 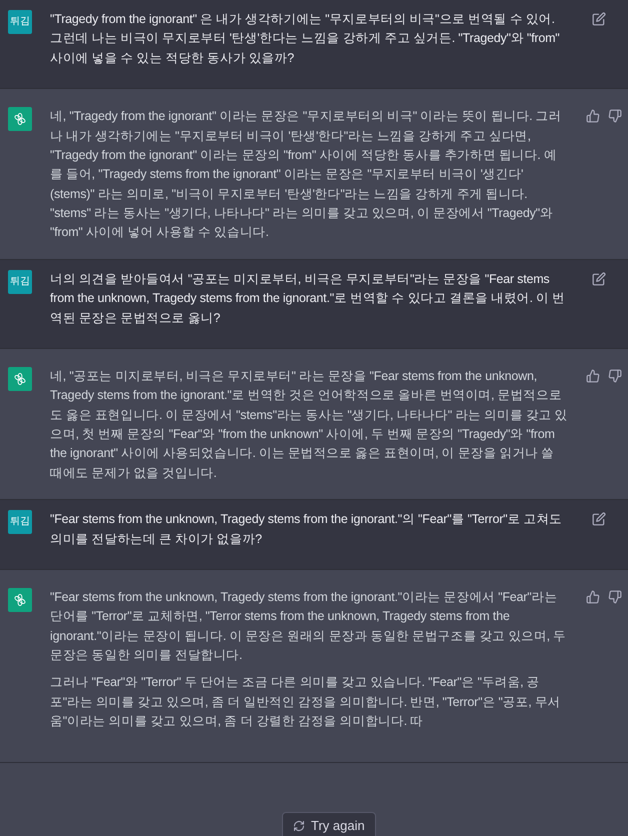 What do you see at coordinates (329, 824) in the screenshot?
I see `try-again-button: Try again` at bounding box center [329, 824].